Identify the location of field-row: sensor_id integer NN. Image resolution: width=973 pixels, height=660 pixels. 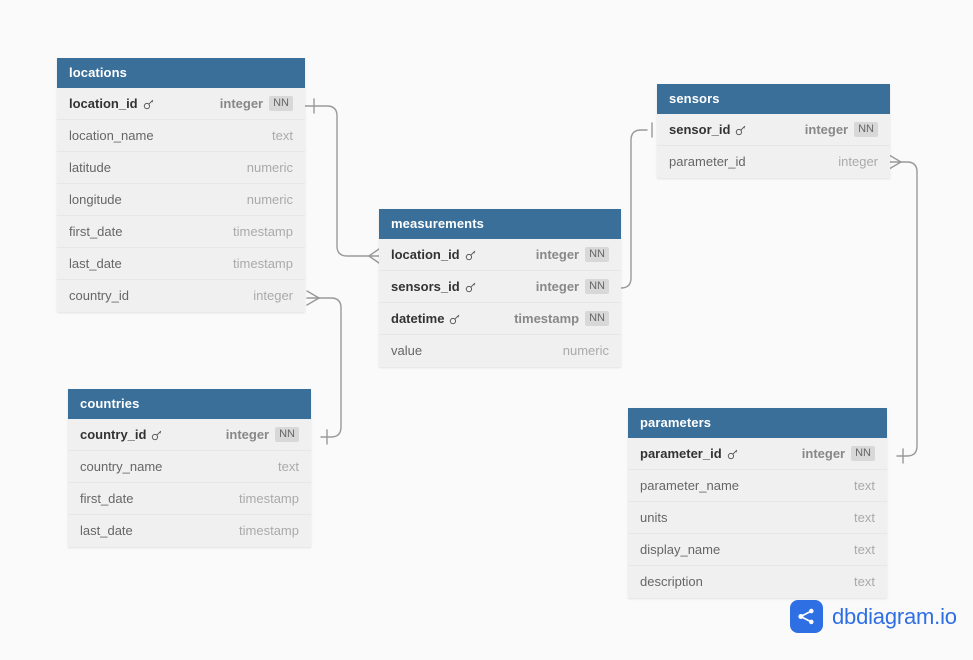
(773, 130).